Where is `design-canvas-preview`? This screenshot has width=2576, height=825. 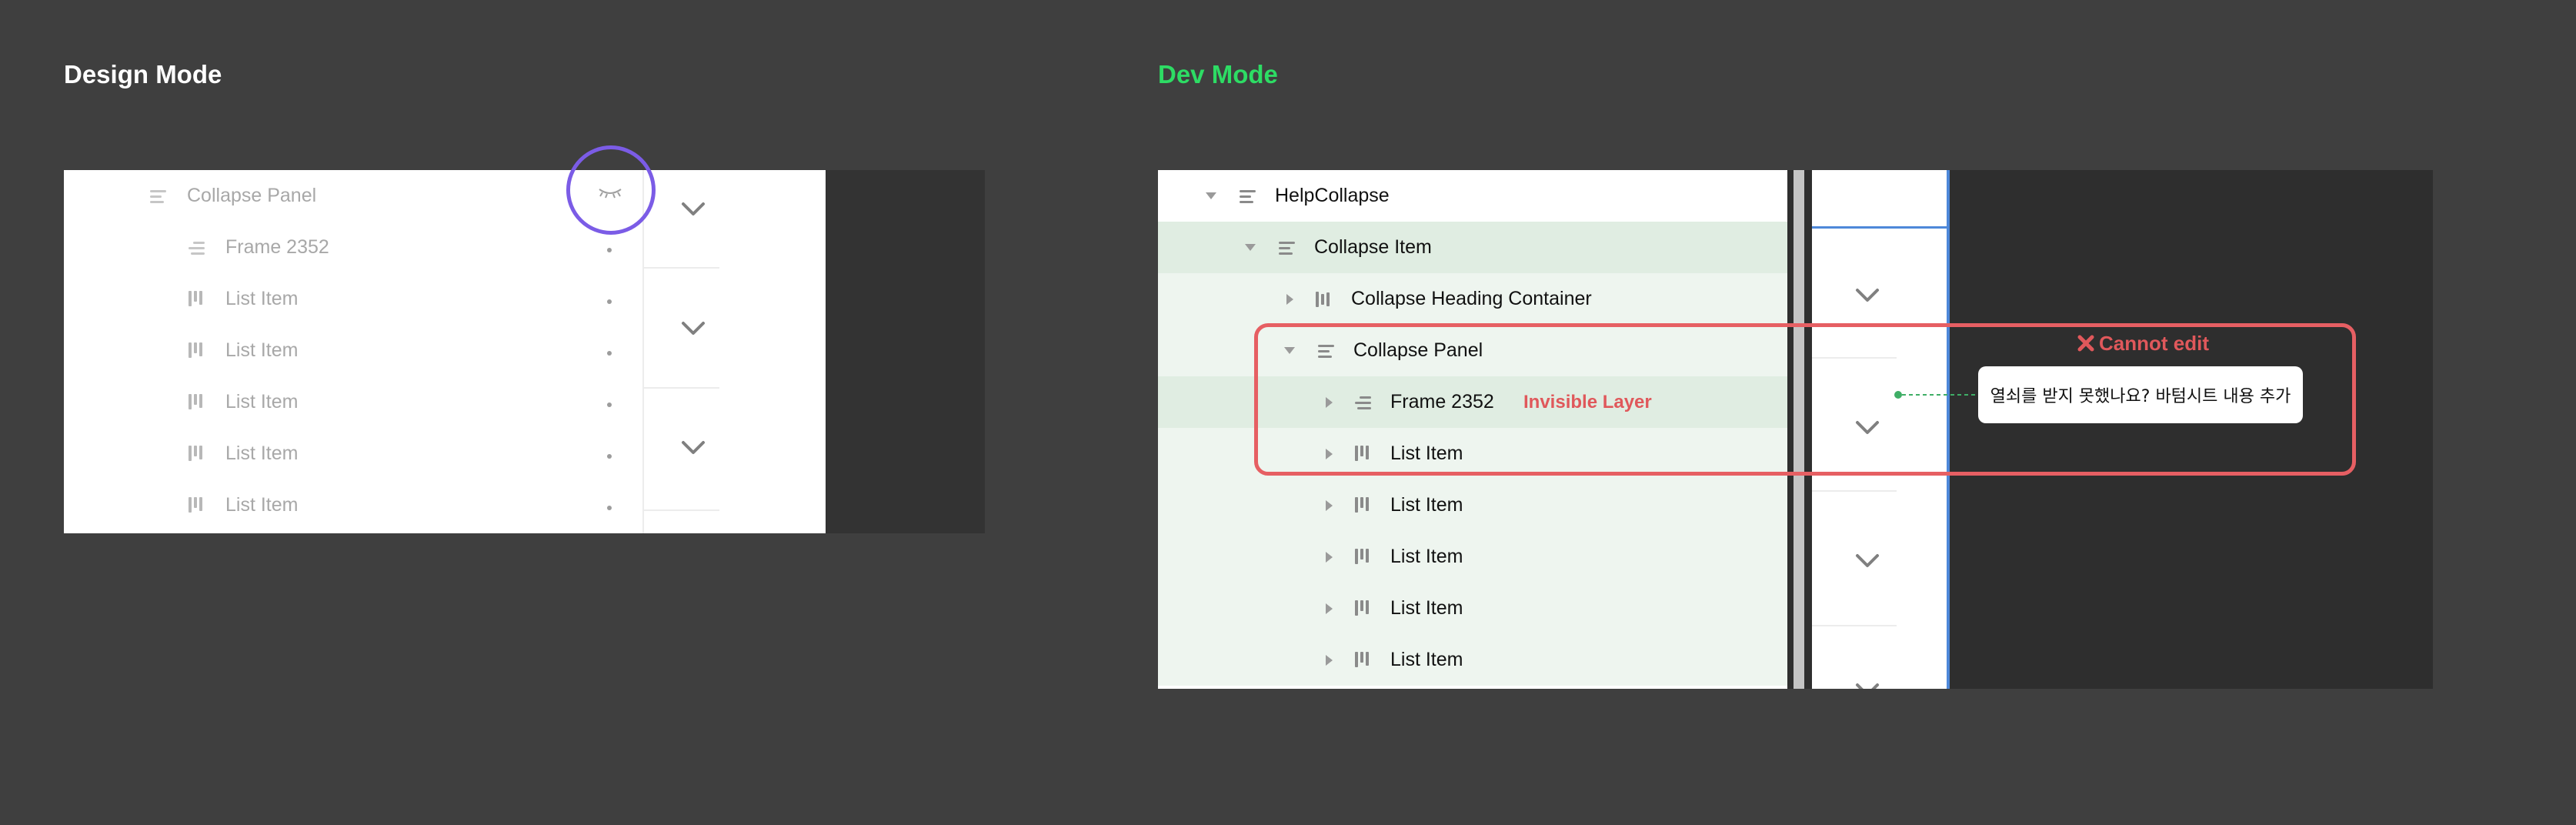
design-canvas-preview is located at coordinates (734, 351).